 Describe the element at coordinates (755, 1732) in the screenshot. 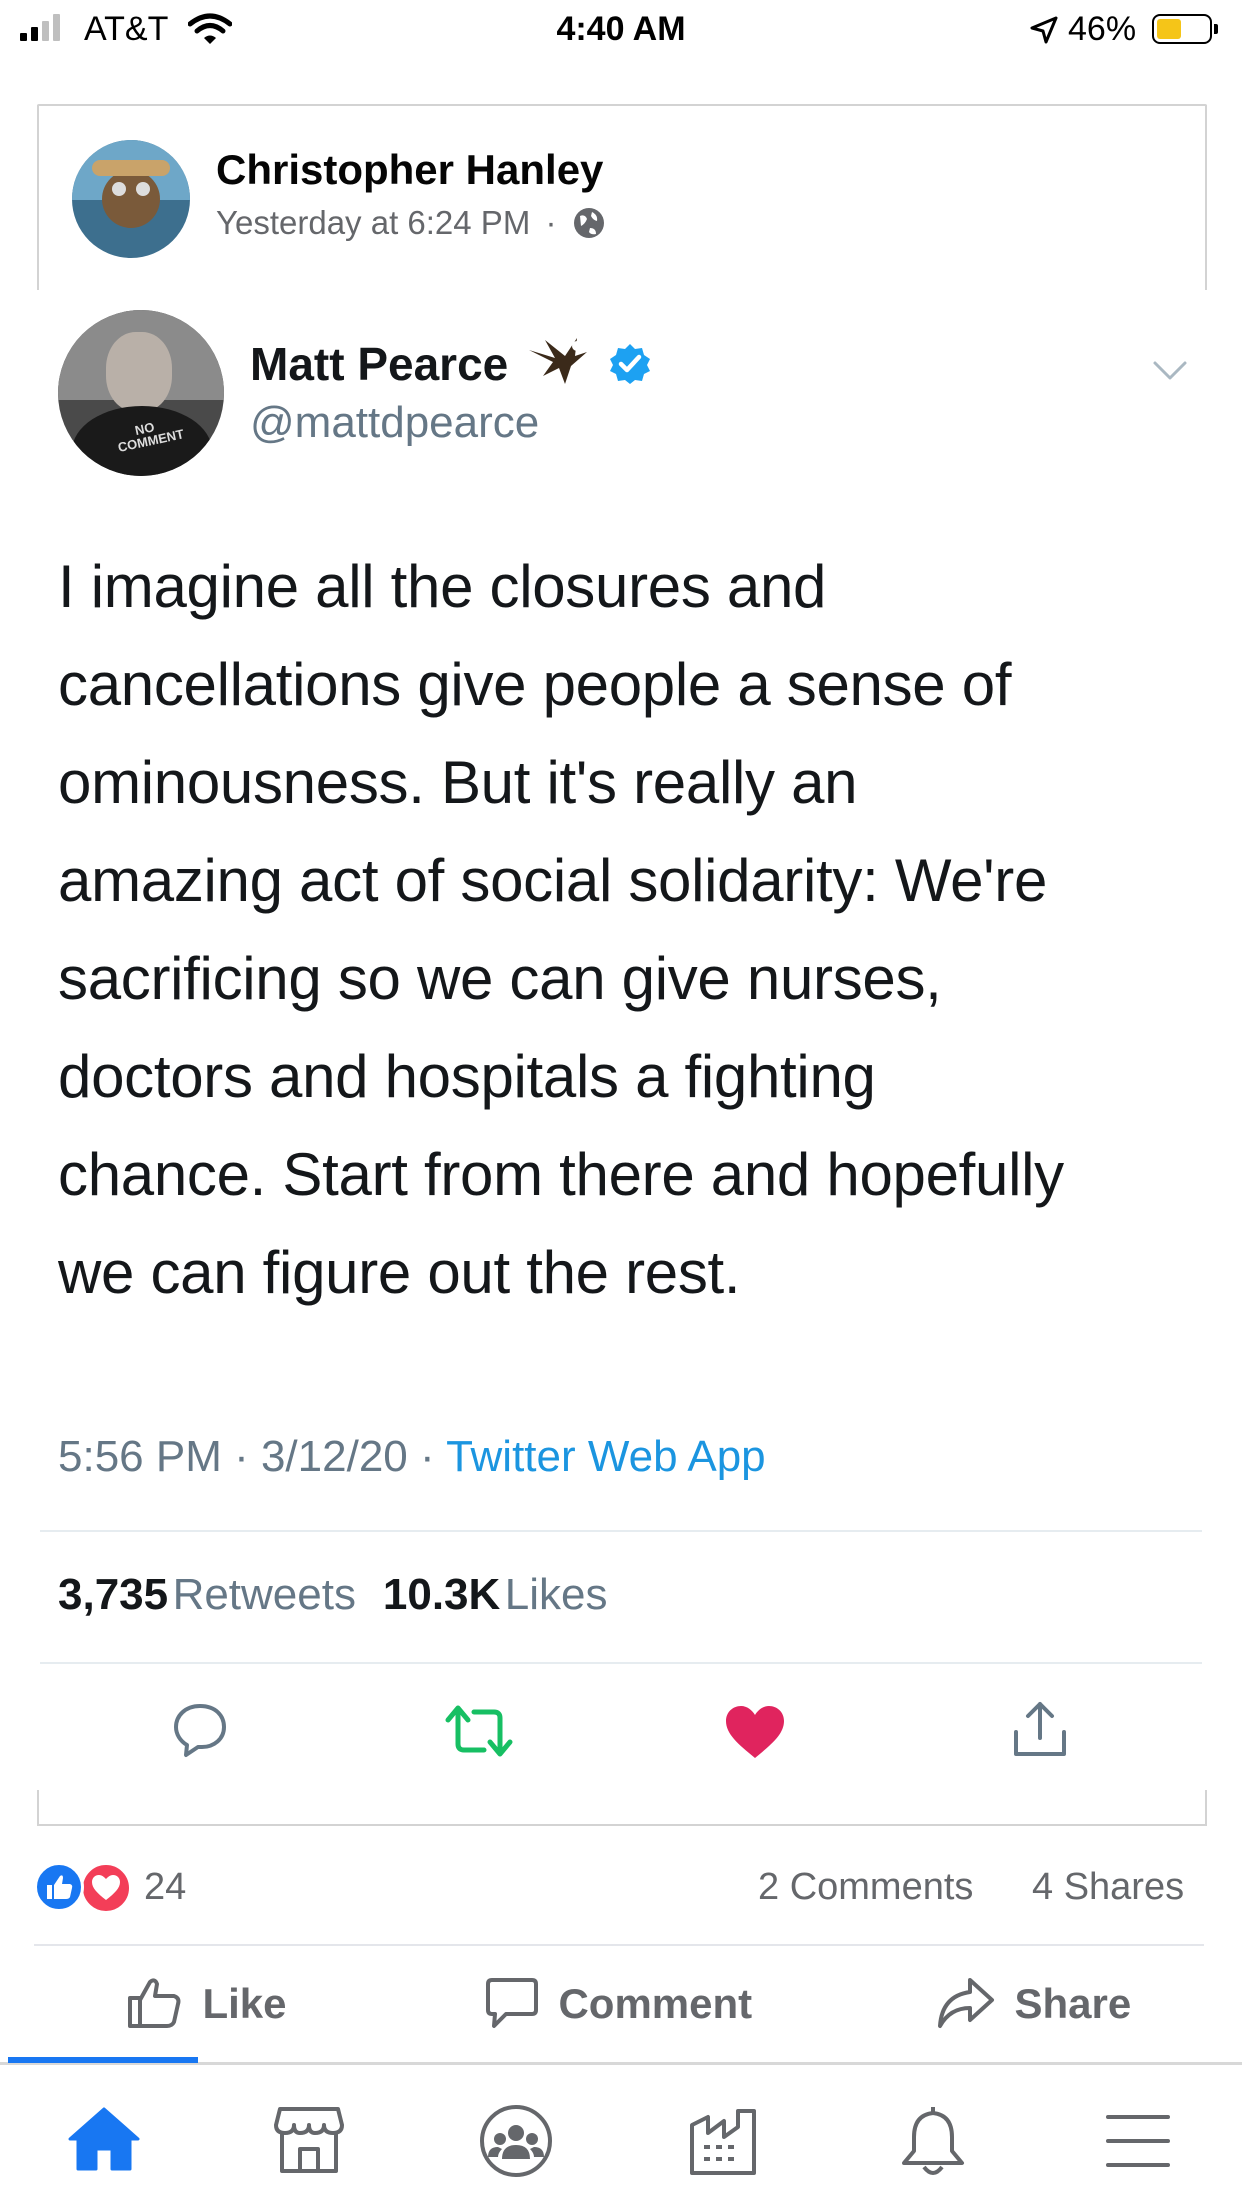

I see `heart-icon` at that location.